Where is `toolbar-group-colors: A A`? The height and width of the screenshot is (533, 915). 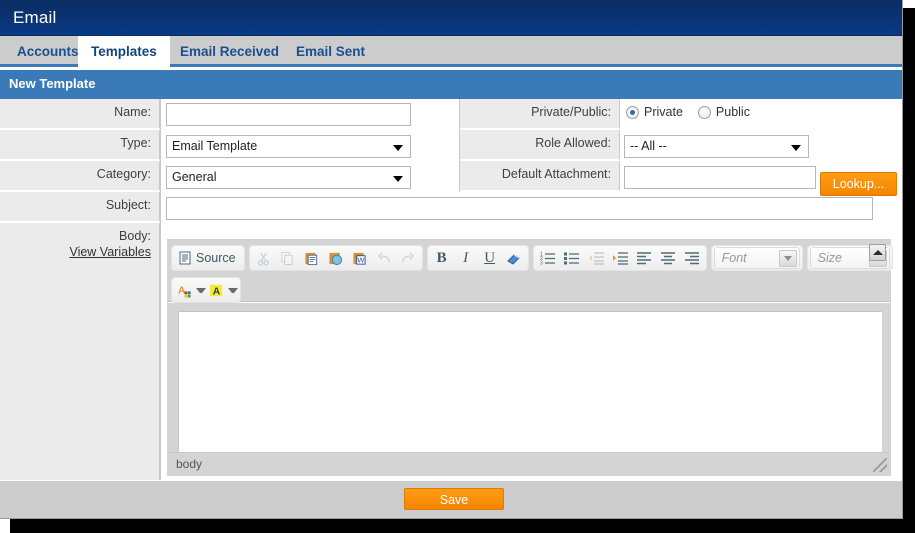 toolbar-group-colors: A A is located at coordinates (206, 290).